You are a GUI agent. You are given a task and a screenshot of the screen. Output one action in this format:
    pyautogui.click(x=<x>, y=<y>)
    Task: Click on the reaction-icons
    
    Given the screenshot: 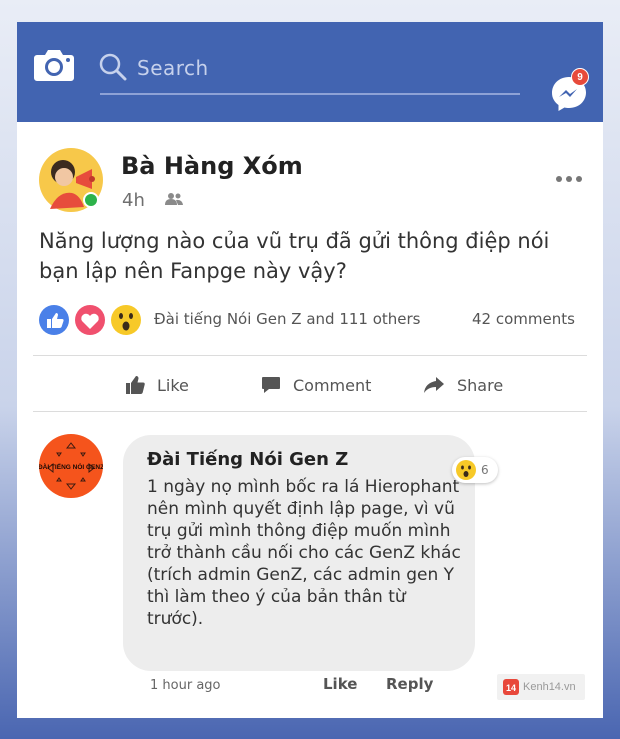 What is the action you would take?
    pyautogui.click(x=93, y=320)
    